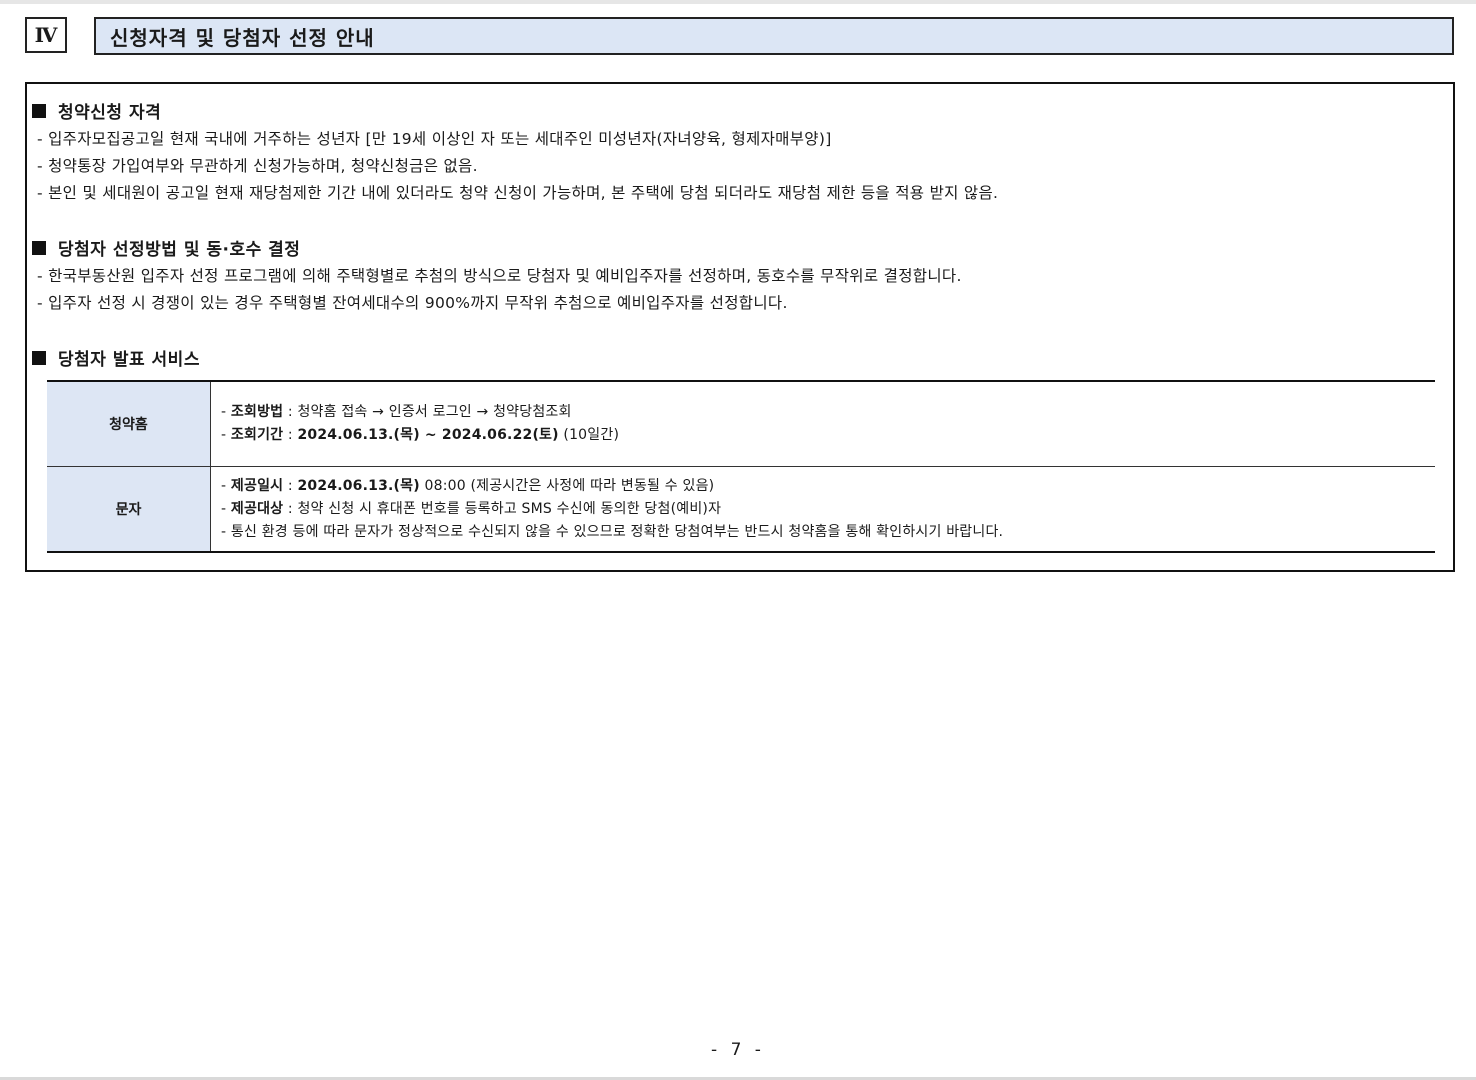  What do you see at coordinates (257, 435) in the screenshot?
I see `home-period-label: 조회기간` at bounding box center [257, 435].